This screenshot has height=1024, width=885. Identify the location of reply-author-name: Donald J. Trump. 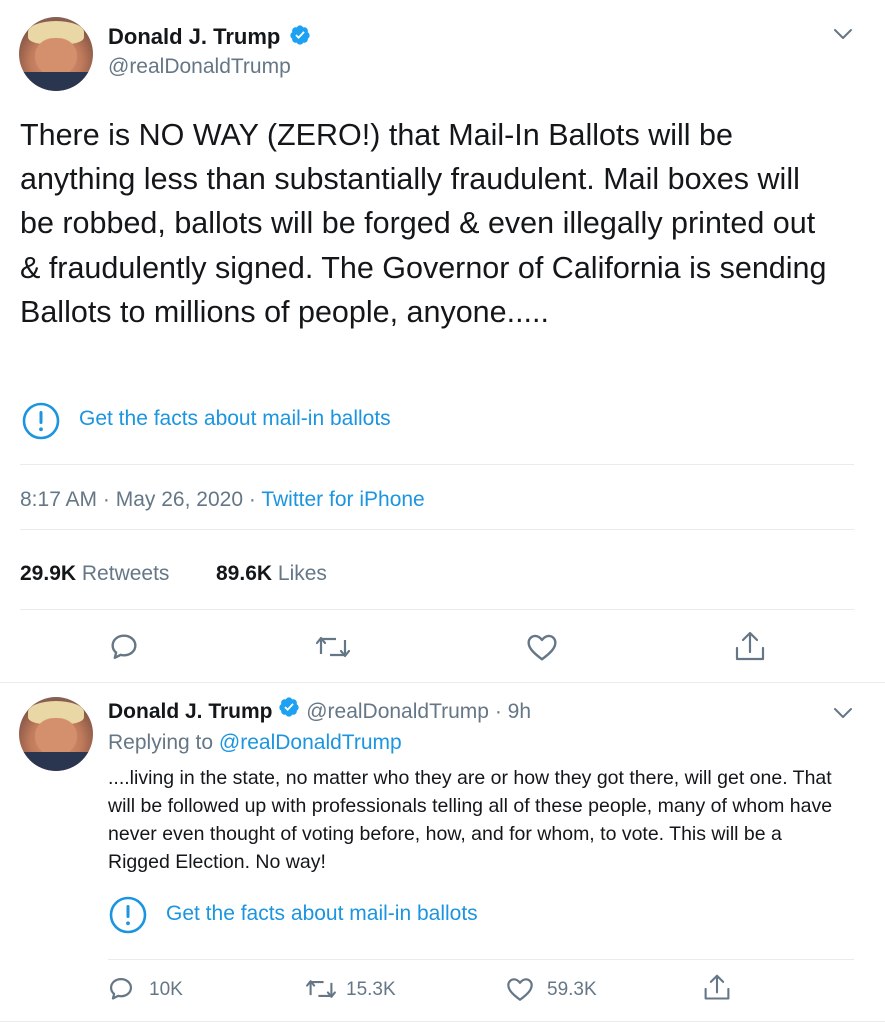
(190, 711).